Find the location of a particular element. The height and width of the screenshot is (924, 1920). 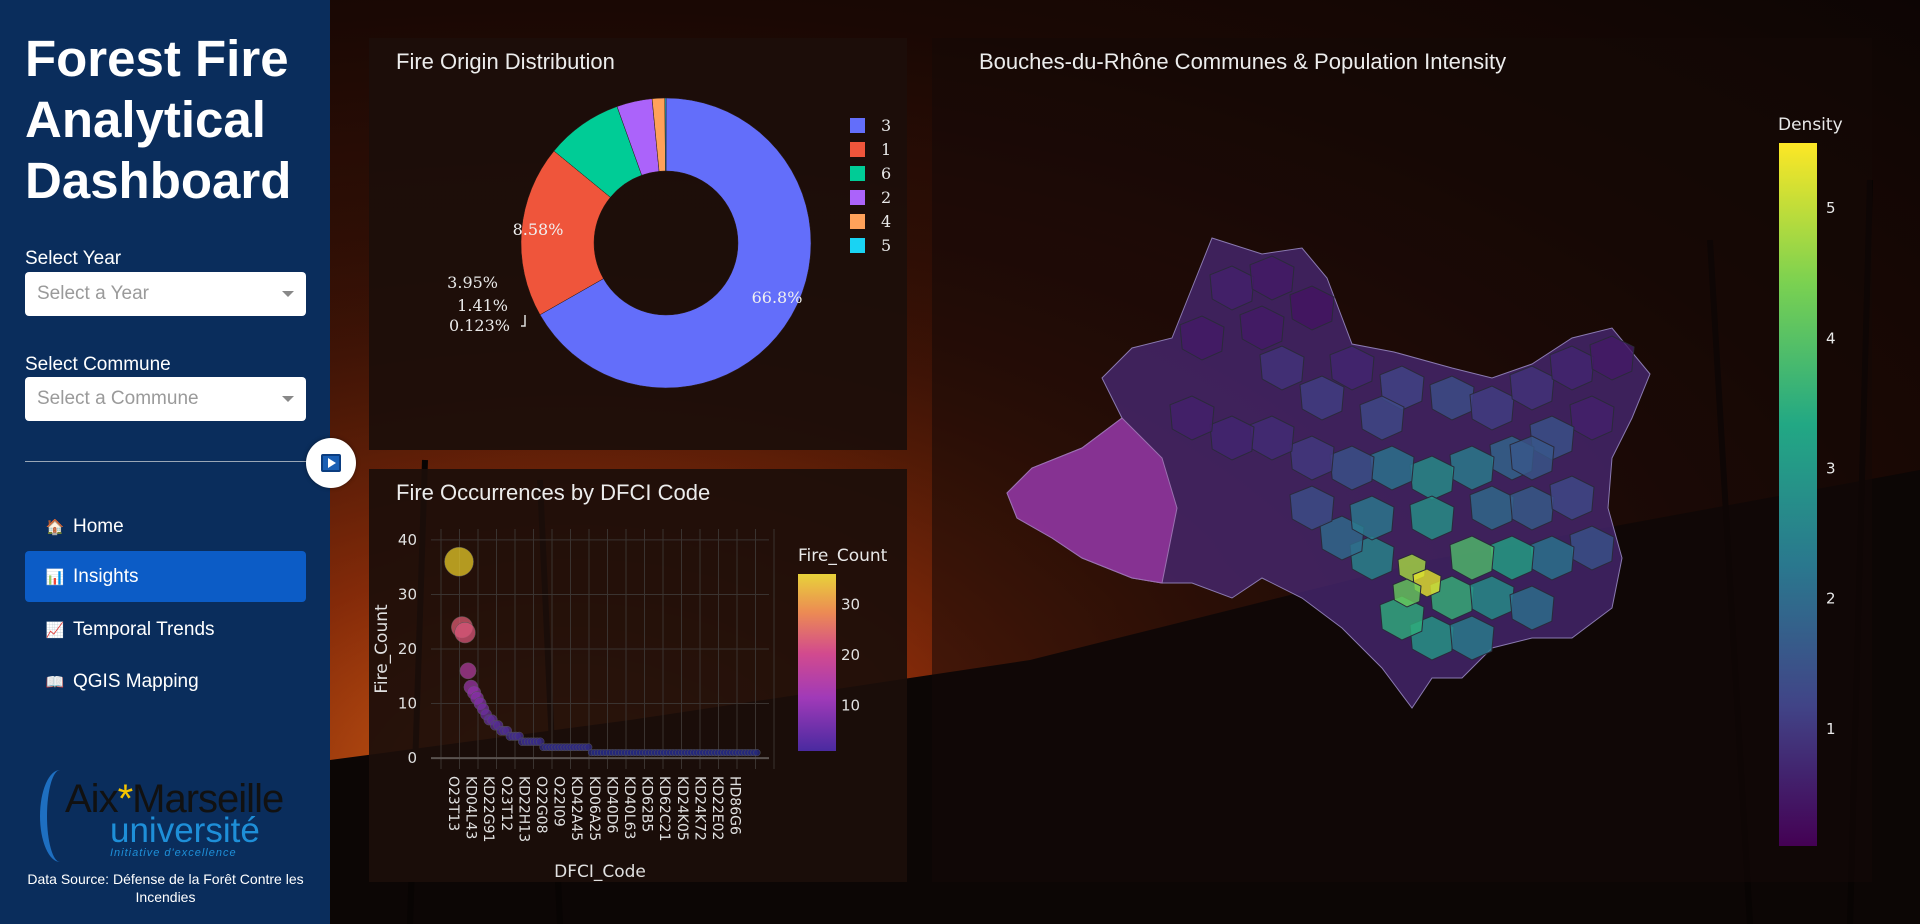

y-tick-label: 0 is located at coordinates (412, 758).